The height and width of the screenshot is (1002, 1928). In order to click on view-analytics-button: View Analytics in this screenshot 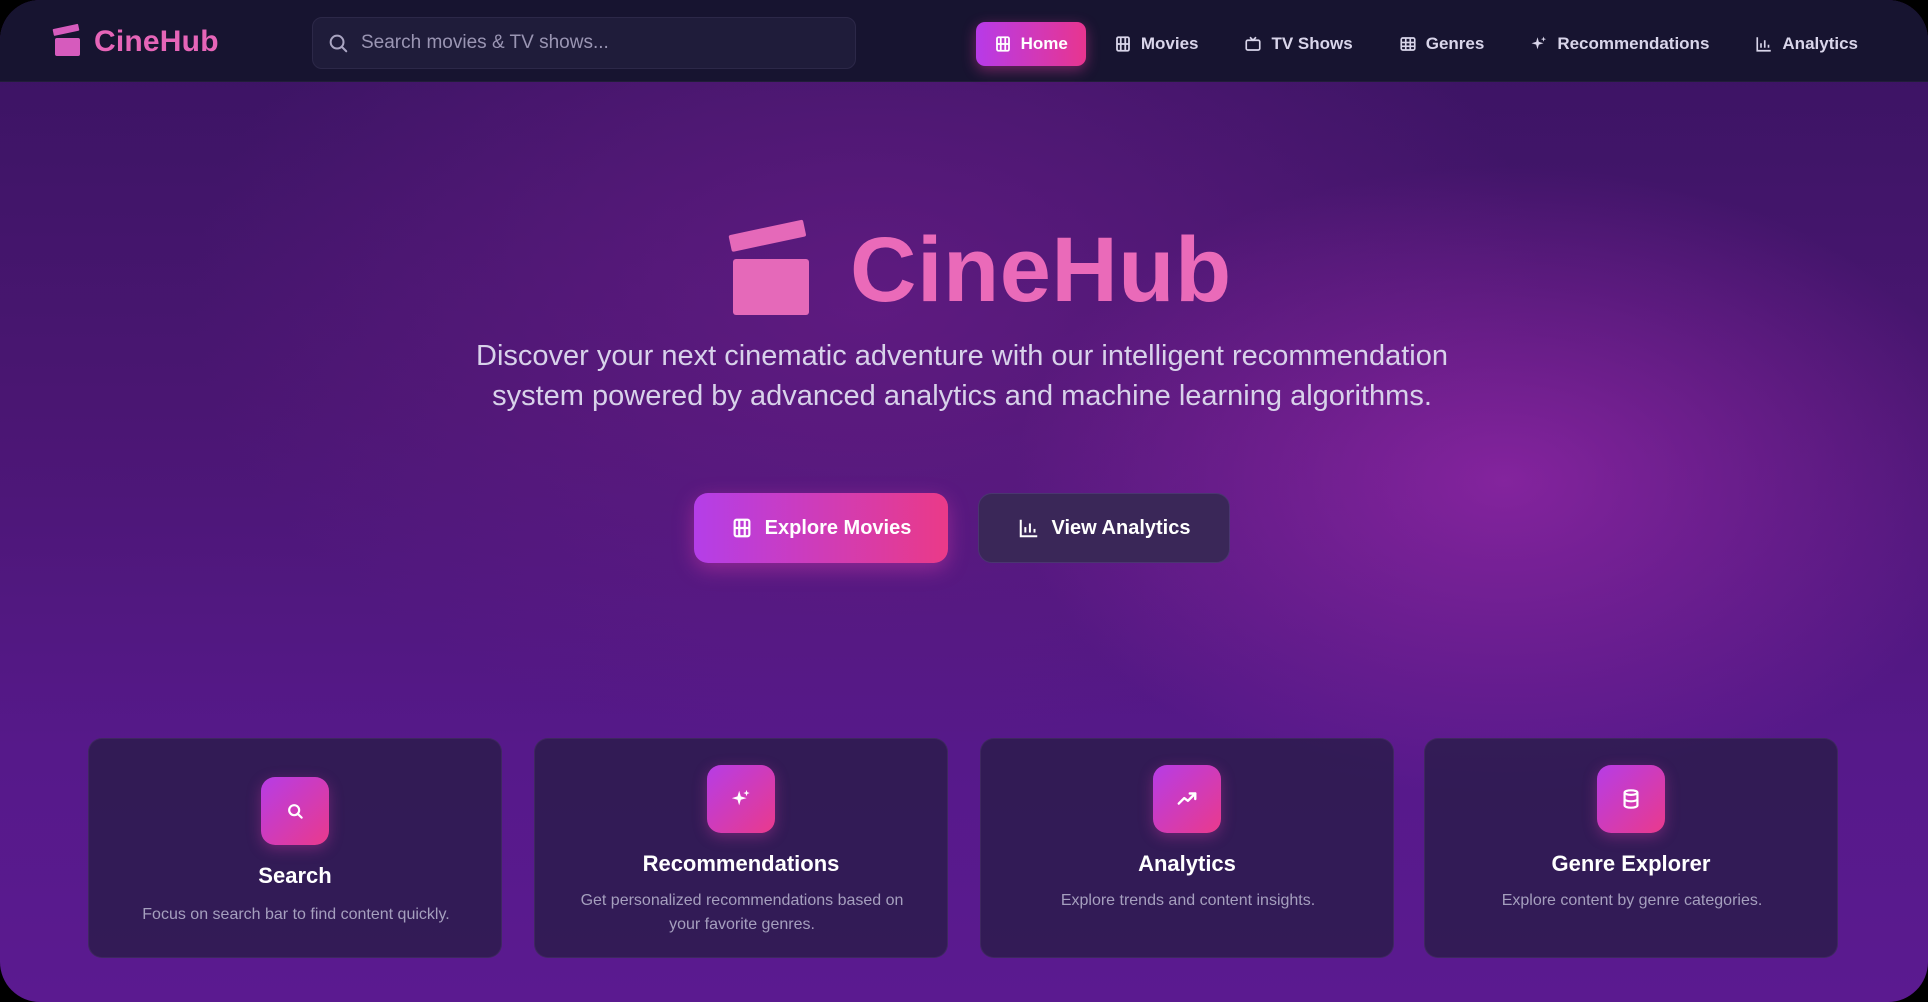, I will do `click(1104, 528)`.